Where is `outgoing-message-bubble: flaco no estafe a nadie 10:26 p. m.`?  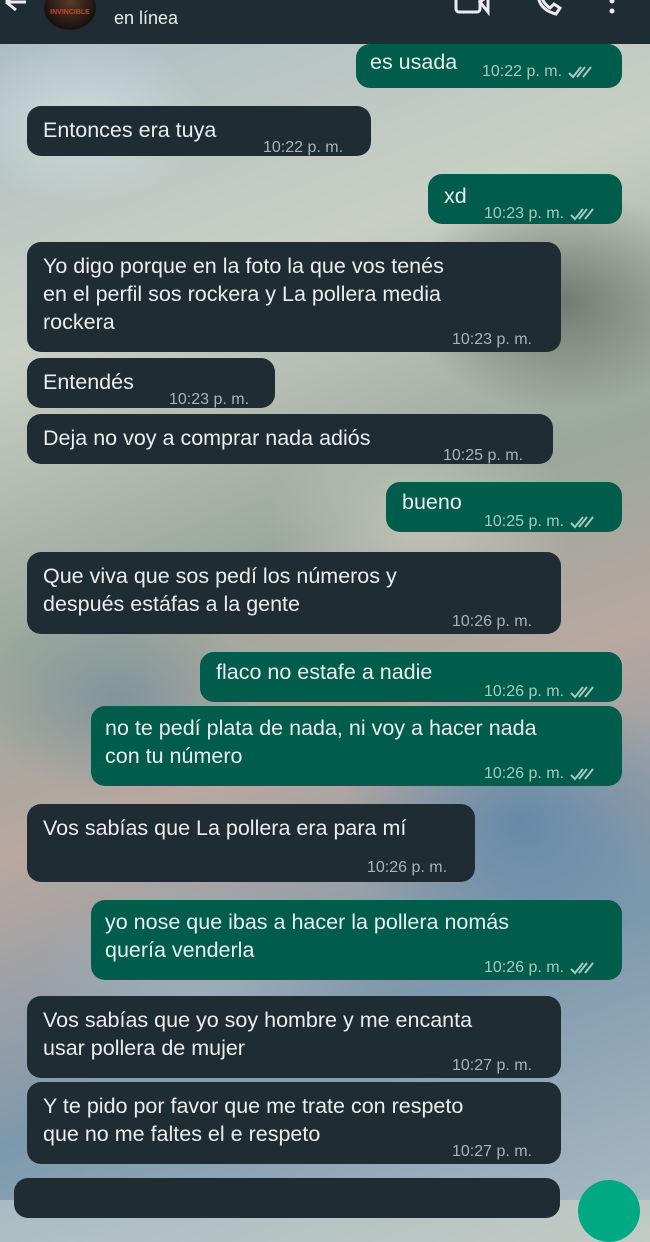
outgoing-message-bubble: flaco no estafe a nadie 10:26 p. m. is located at coordinates (411, 677).